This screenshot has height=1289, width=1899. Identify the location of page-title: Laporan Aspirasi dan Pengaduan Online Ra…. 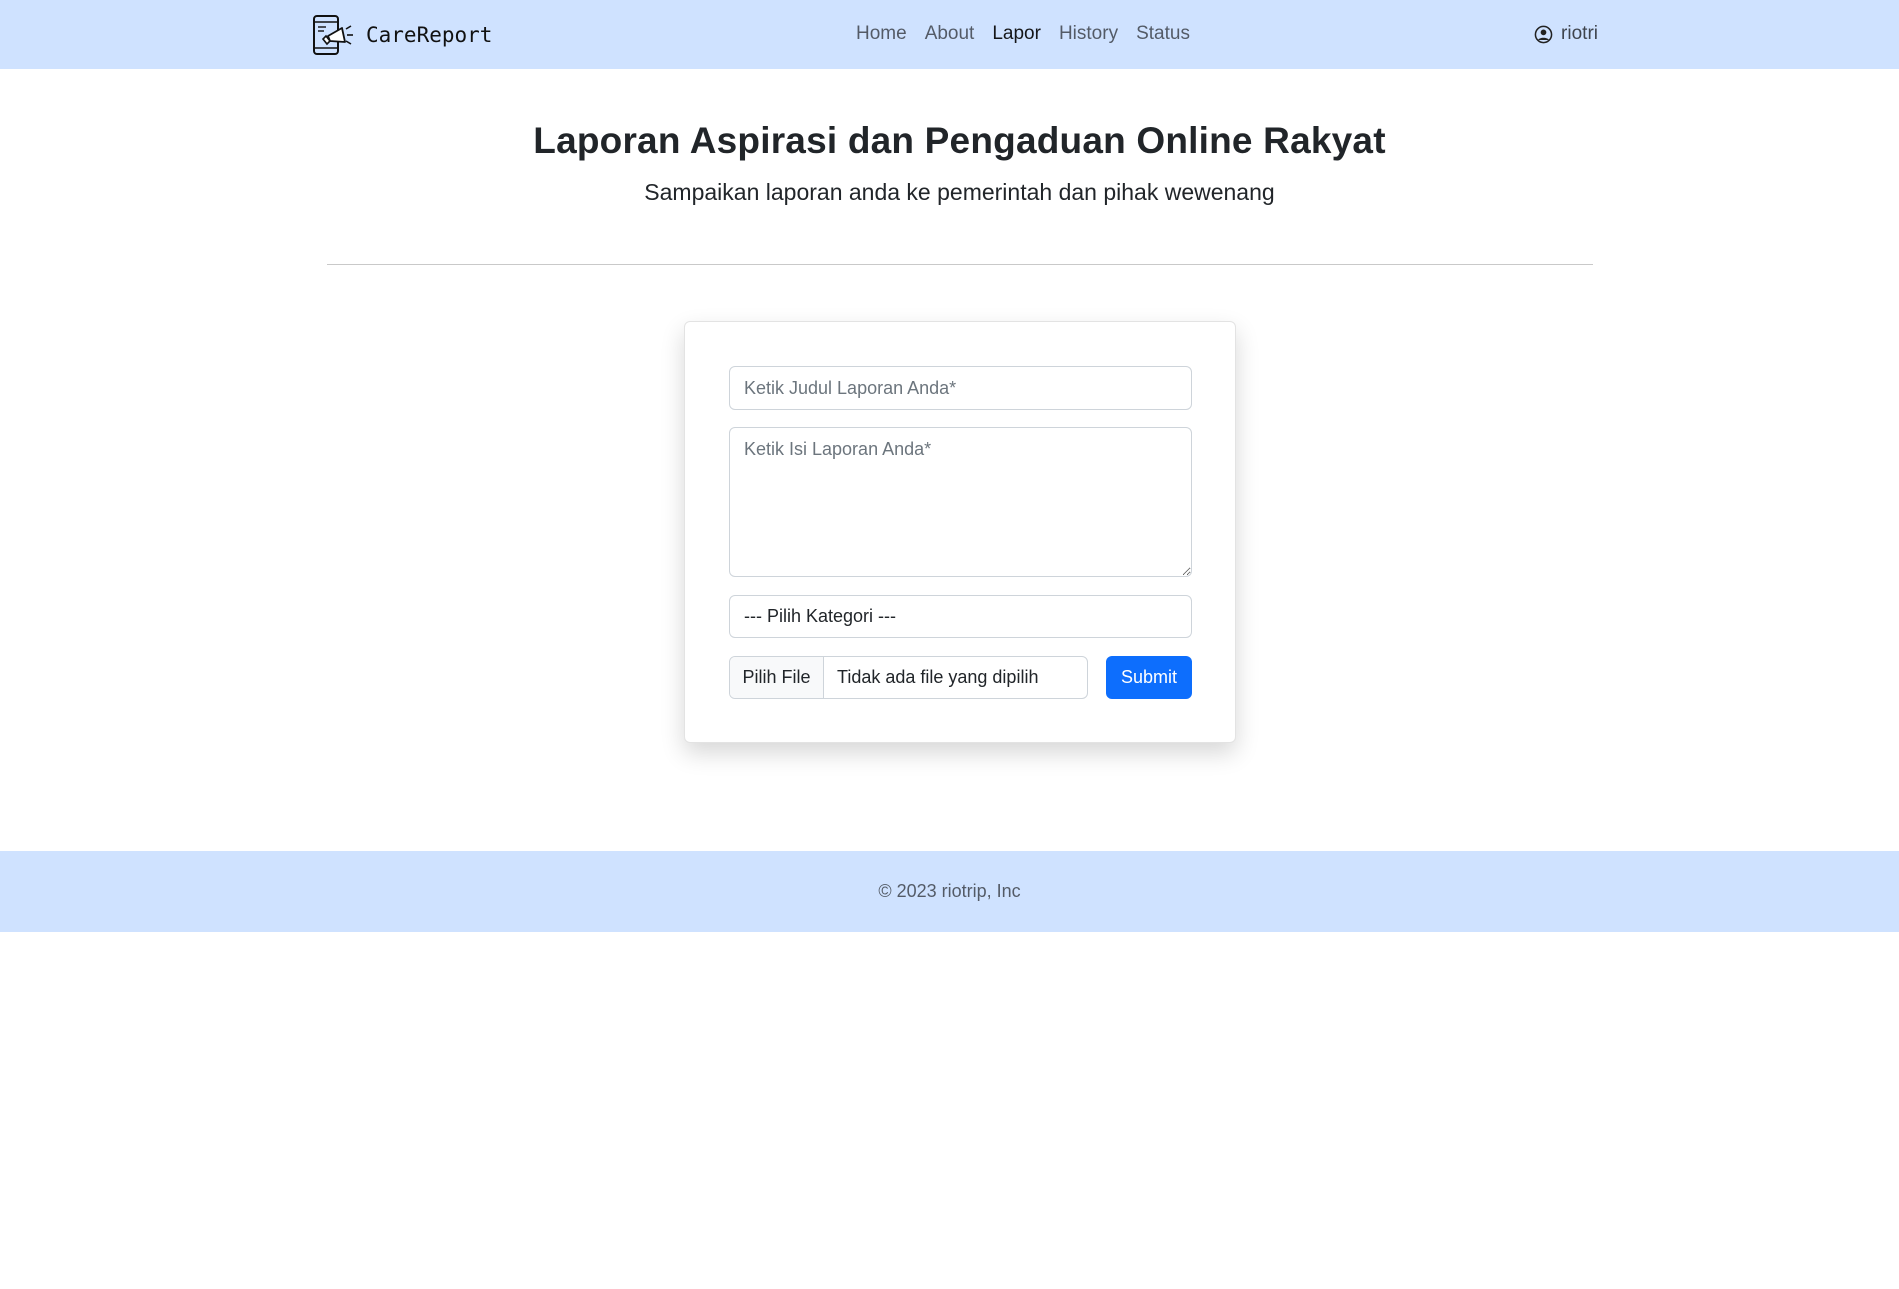
(959, 140).